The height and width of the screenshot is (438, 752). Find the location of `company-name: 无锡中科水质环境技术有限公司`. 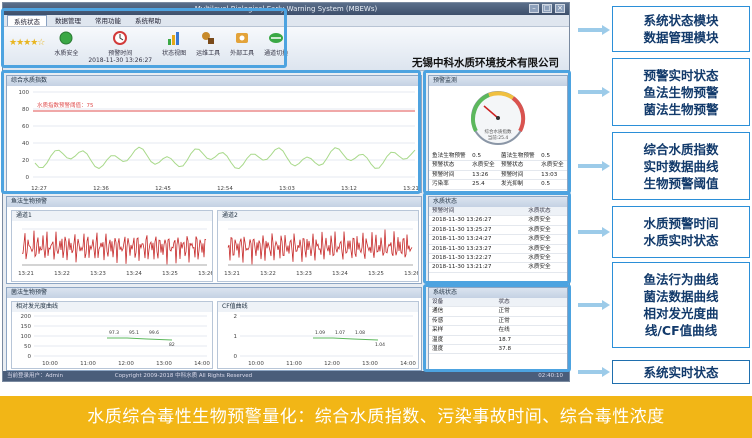

company-name: 无锡中科水质环境技术有限公司 is located at coordinates (485, 63).